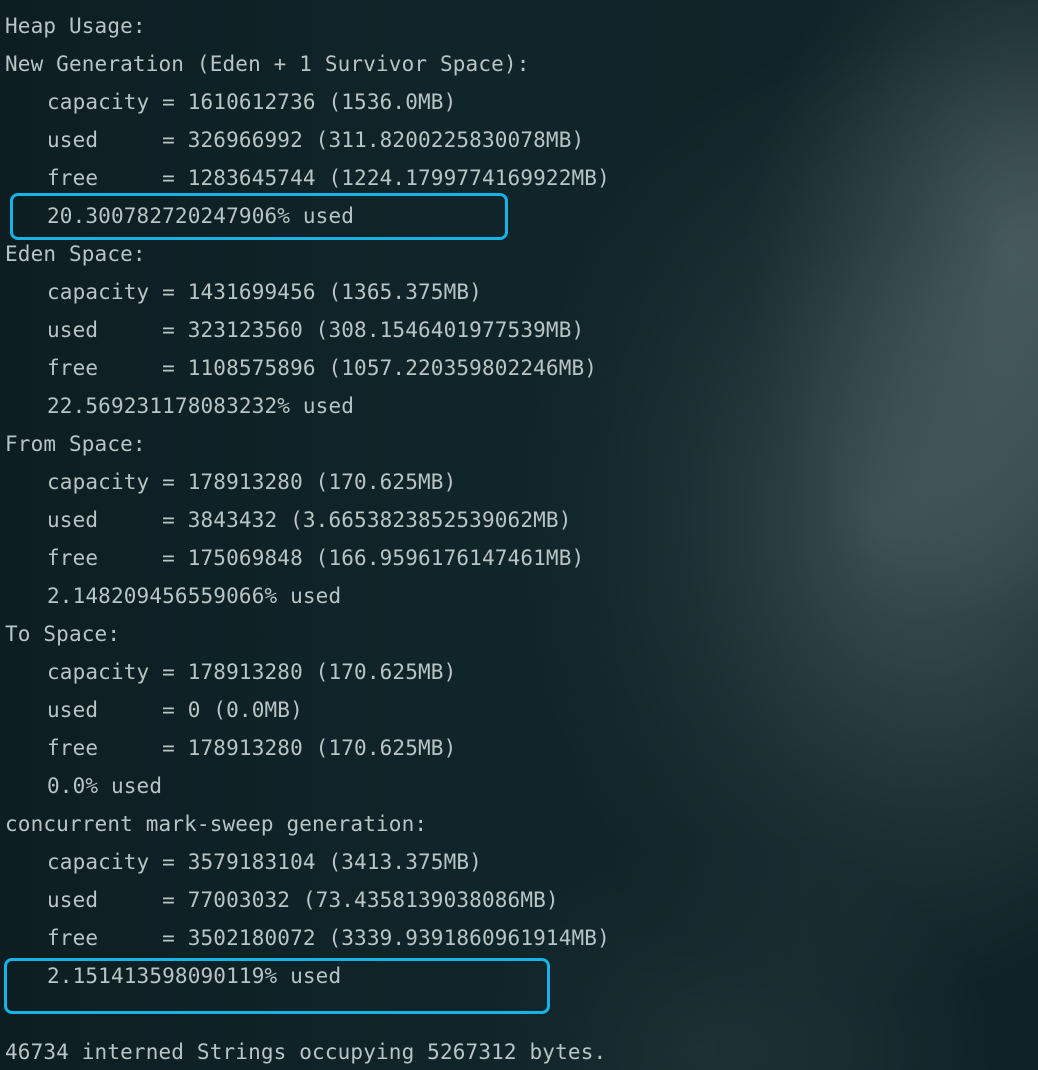  I want to click on eden-space-capacity: capacity = 1431699456 (1365.375MB), so click(264, 292).